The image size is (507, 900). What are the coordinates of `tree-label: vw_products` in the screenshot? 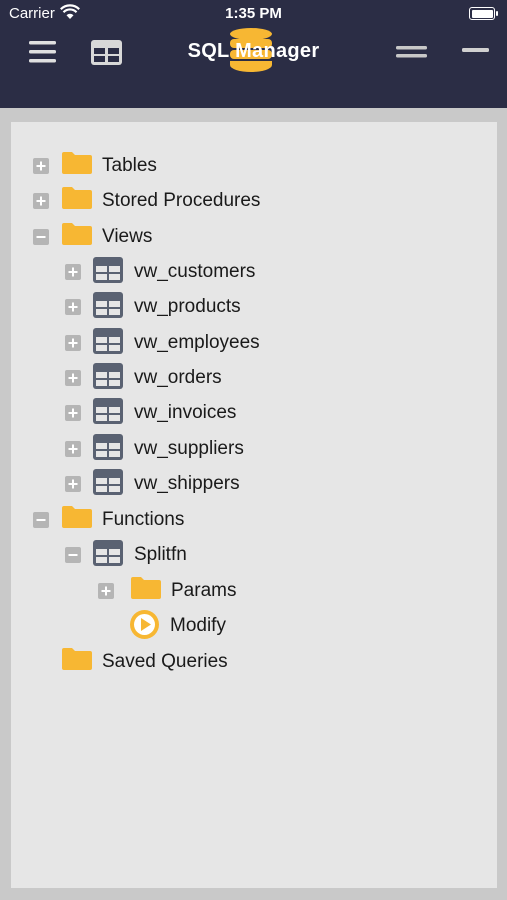 It's located at (187, 306).